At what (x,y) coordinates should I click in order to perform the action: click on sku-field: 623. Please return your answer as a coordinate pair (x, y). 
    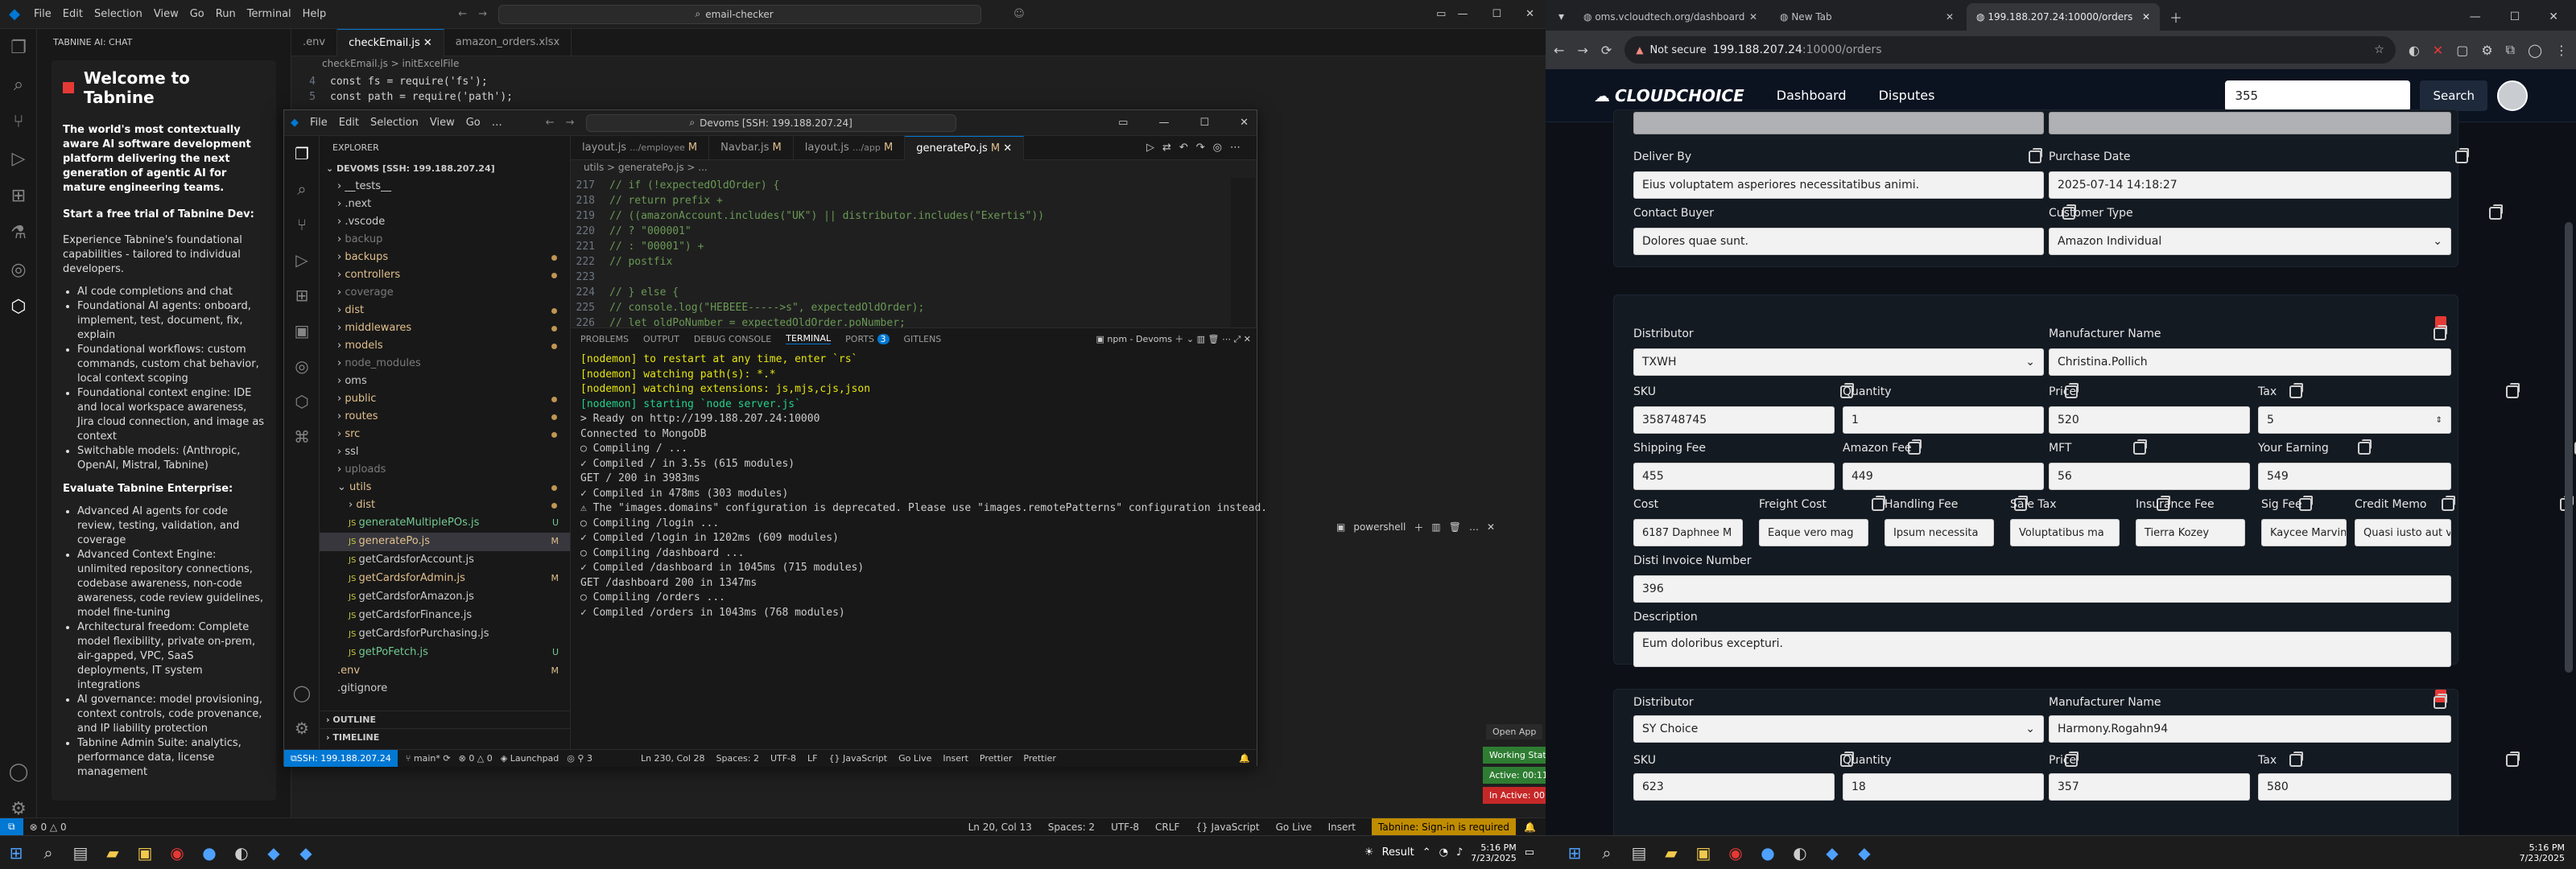
    Looking at the image, I should click on (1734, 787).